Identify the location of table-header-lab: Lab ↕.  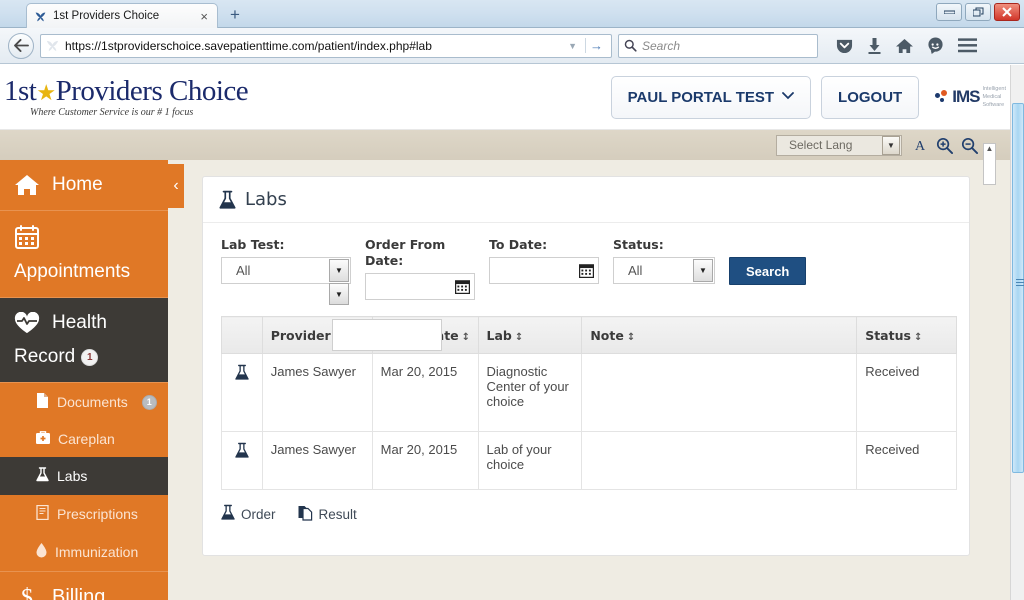
(530, 335).